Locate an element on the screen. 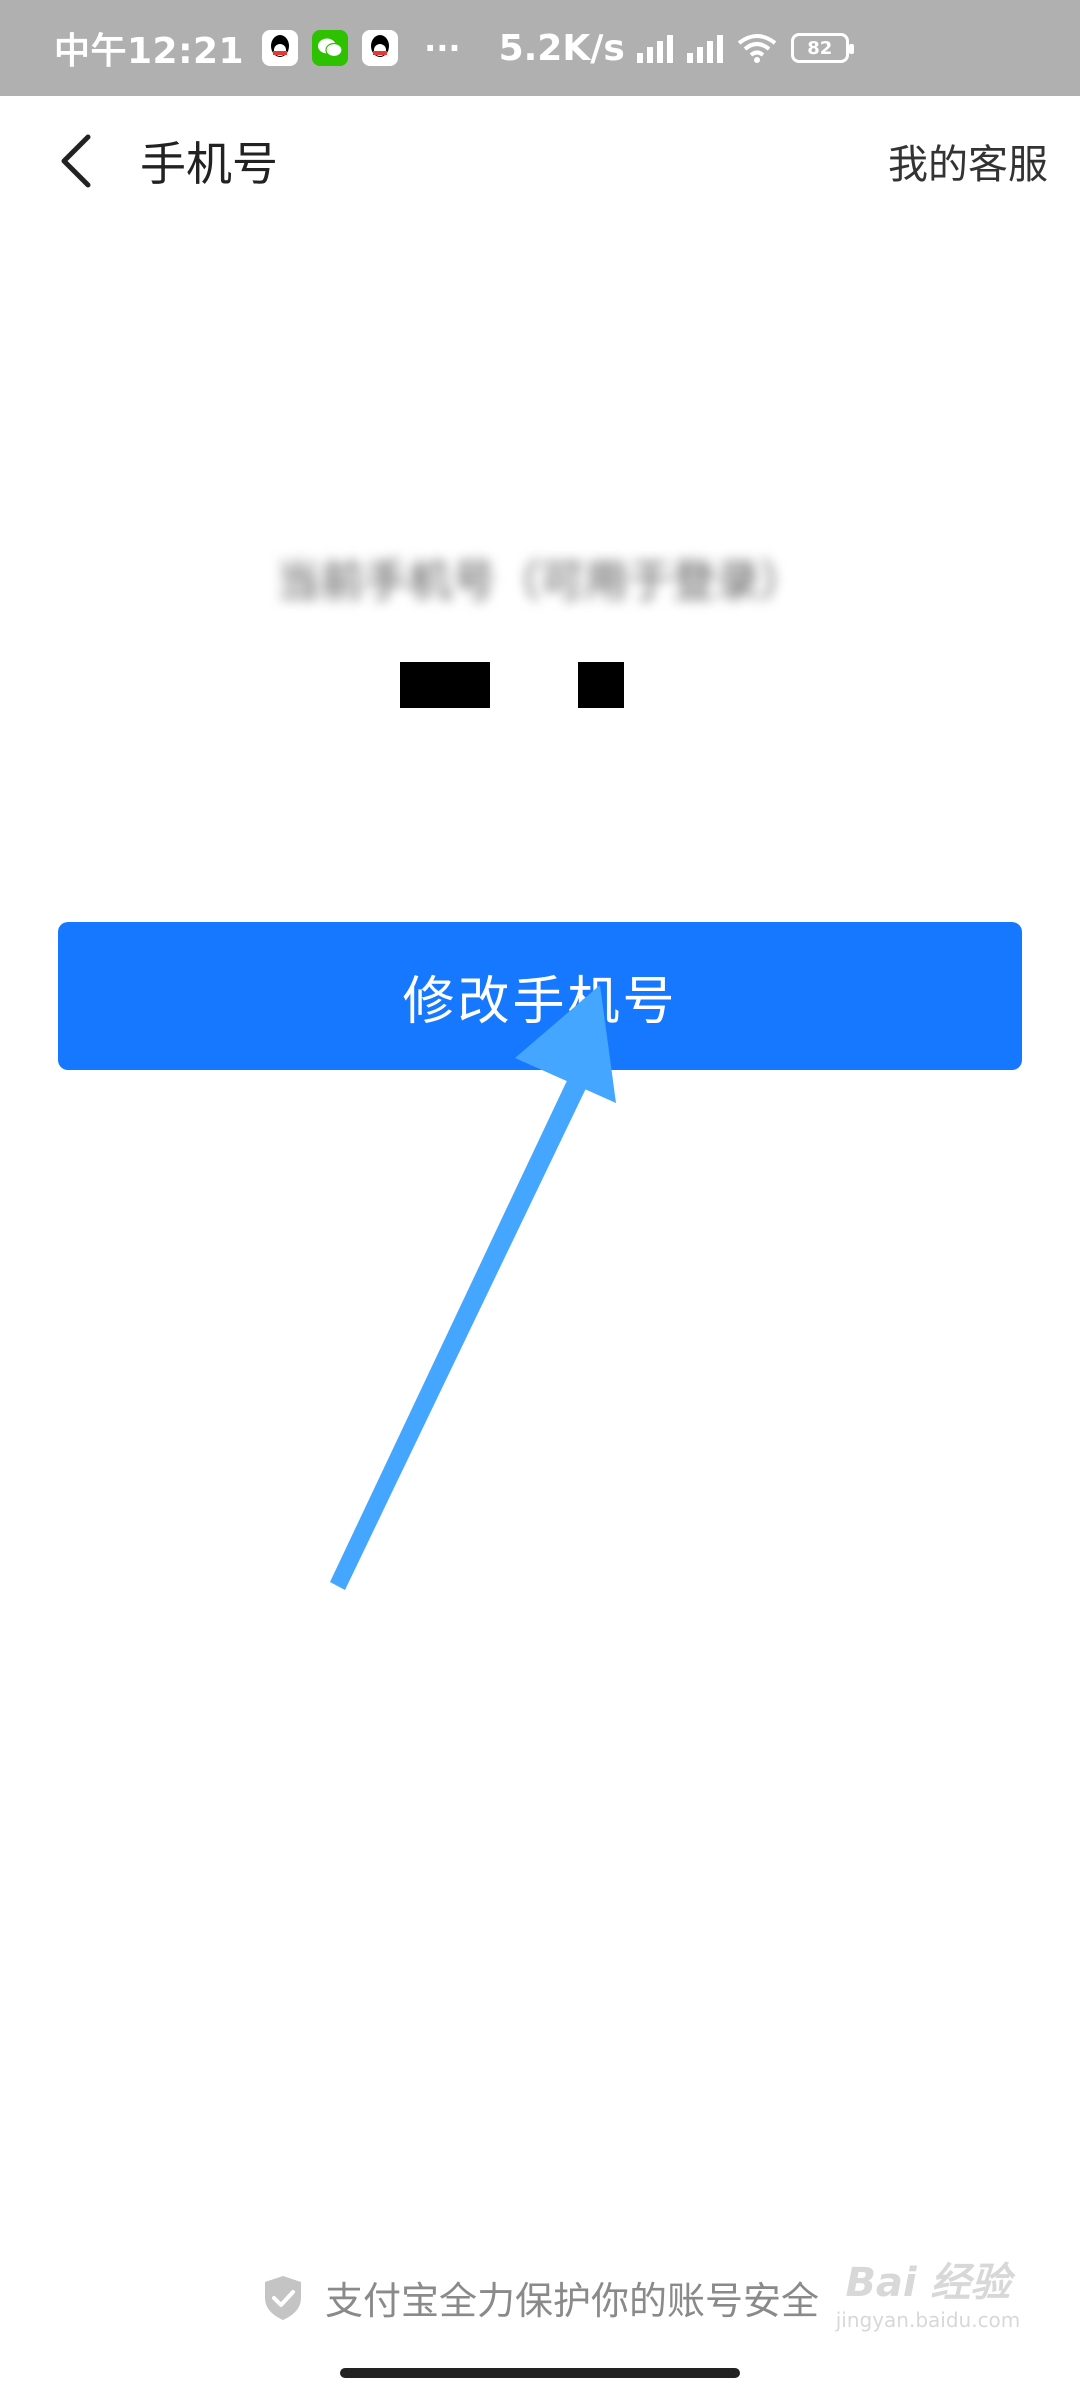 Image resolution: width=1080 pixels, height=2400 pixels. shield-check-icon is located at coordinates (282, 2297).